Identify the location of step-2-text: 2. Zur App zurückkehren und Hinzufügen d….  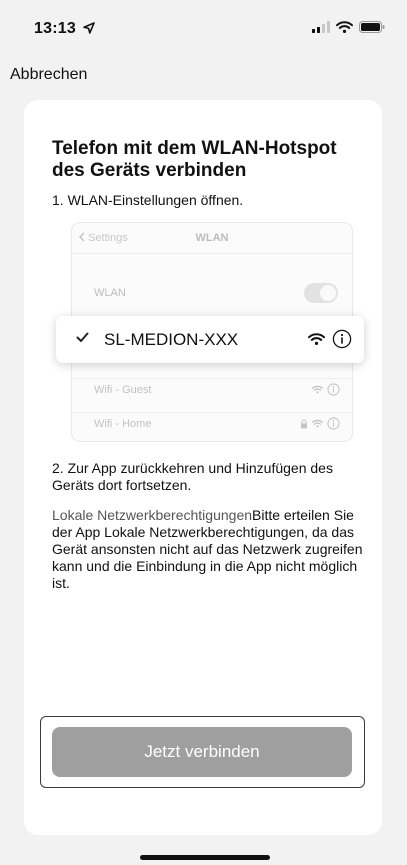
(192, 476).